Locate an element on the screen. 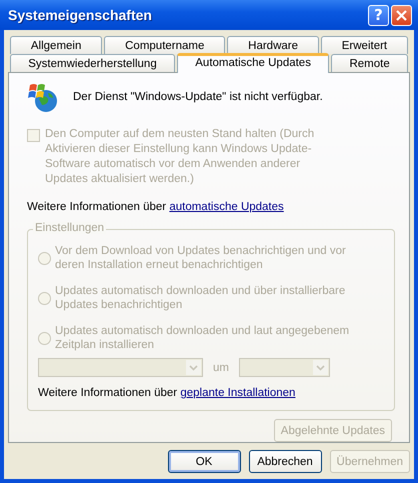  tab: Computername is located at coordinates (165, 45).